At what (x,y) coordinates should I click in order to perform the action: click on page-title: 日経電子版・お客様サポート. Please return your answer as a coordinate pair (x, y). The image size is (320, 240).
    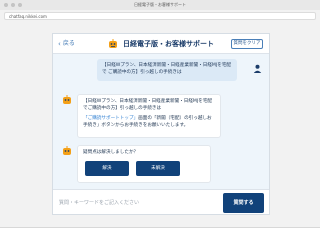
    Looking at the image, I should click on (168, 44).